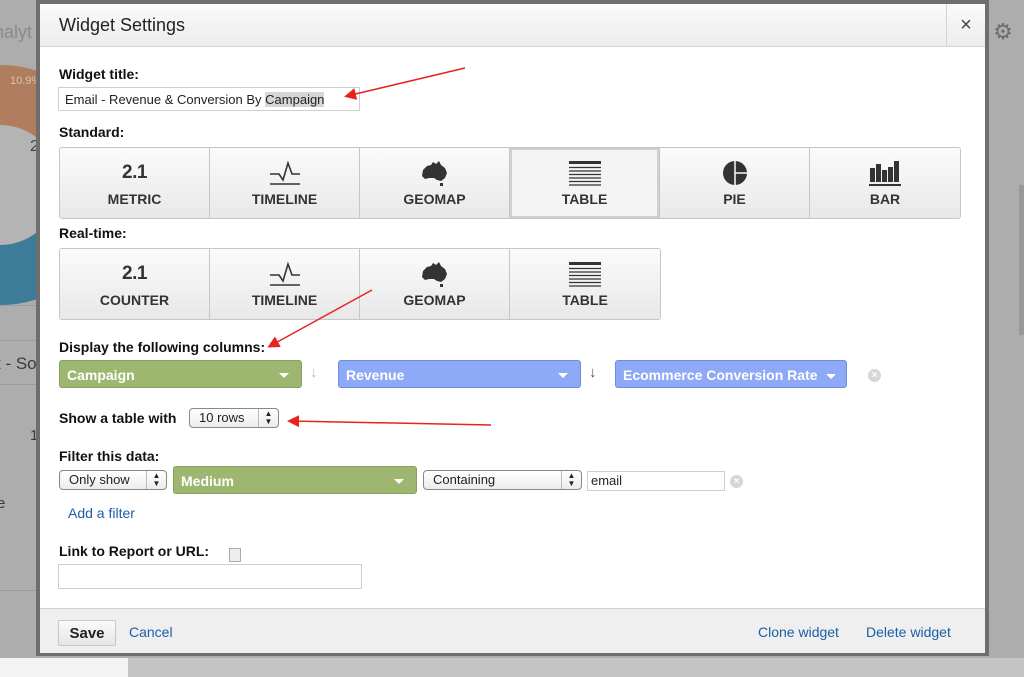 The width and height of the screenshot is (1024, 677). What do you see at coordinates (87, 633) in the screenshot?
I see `save-button: Save` at bounding box center [87, 633].